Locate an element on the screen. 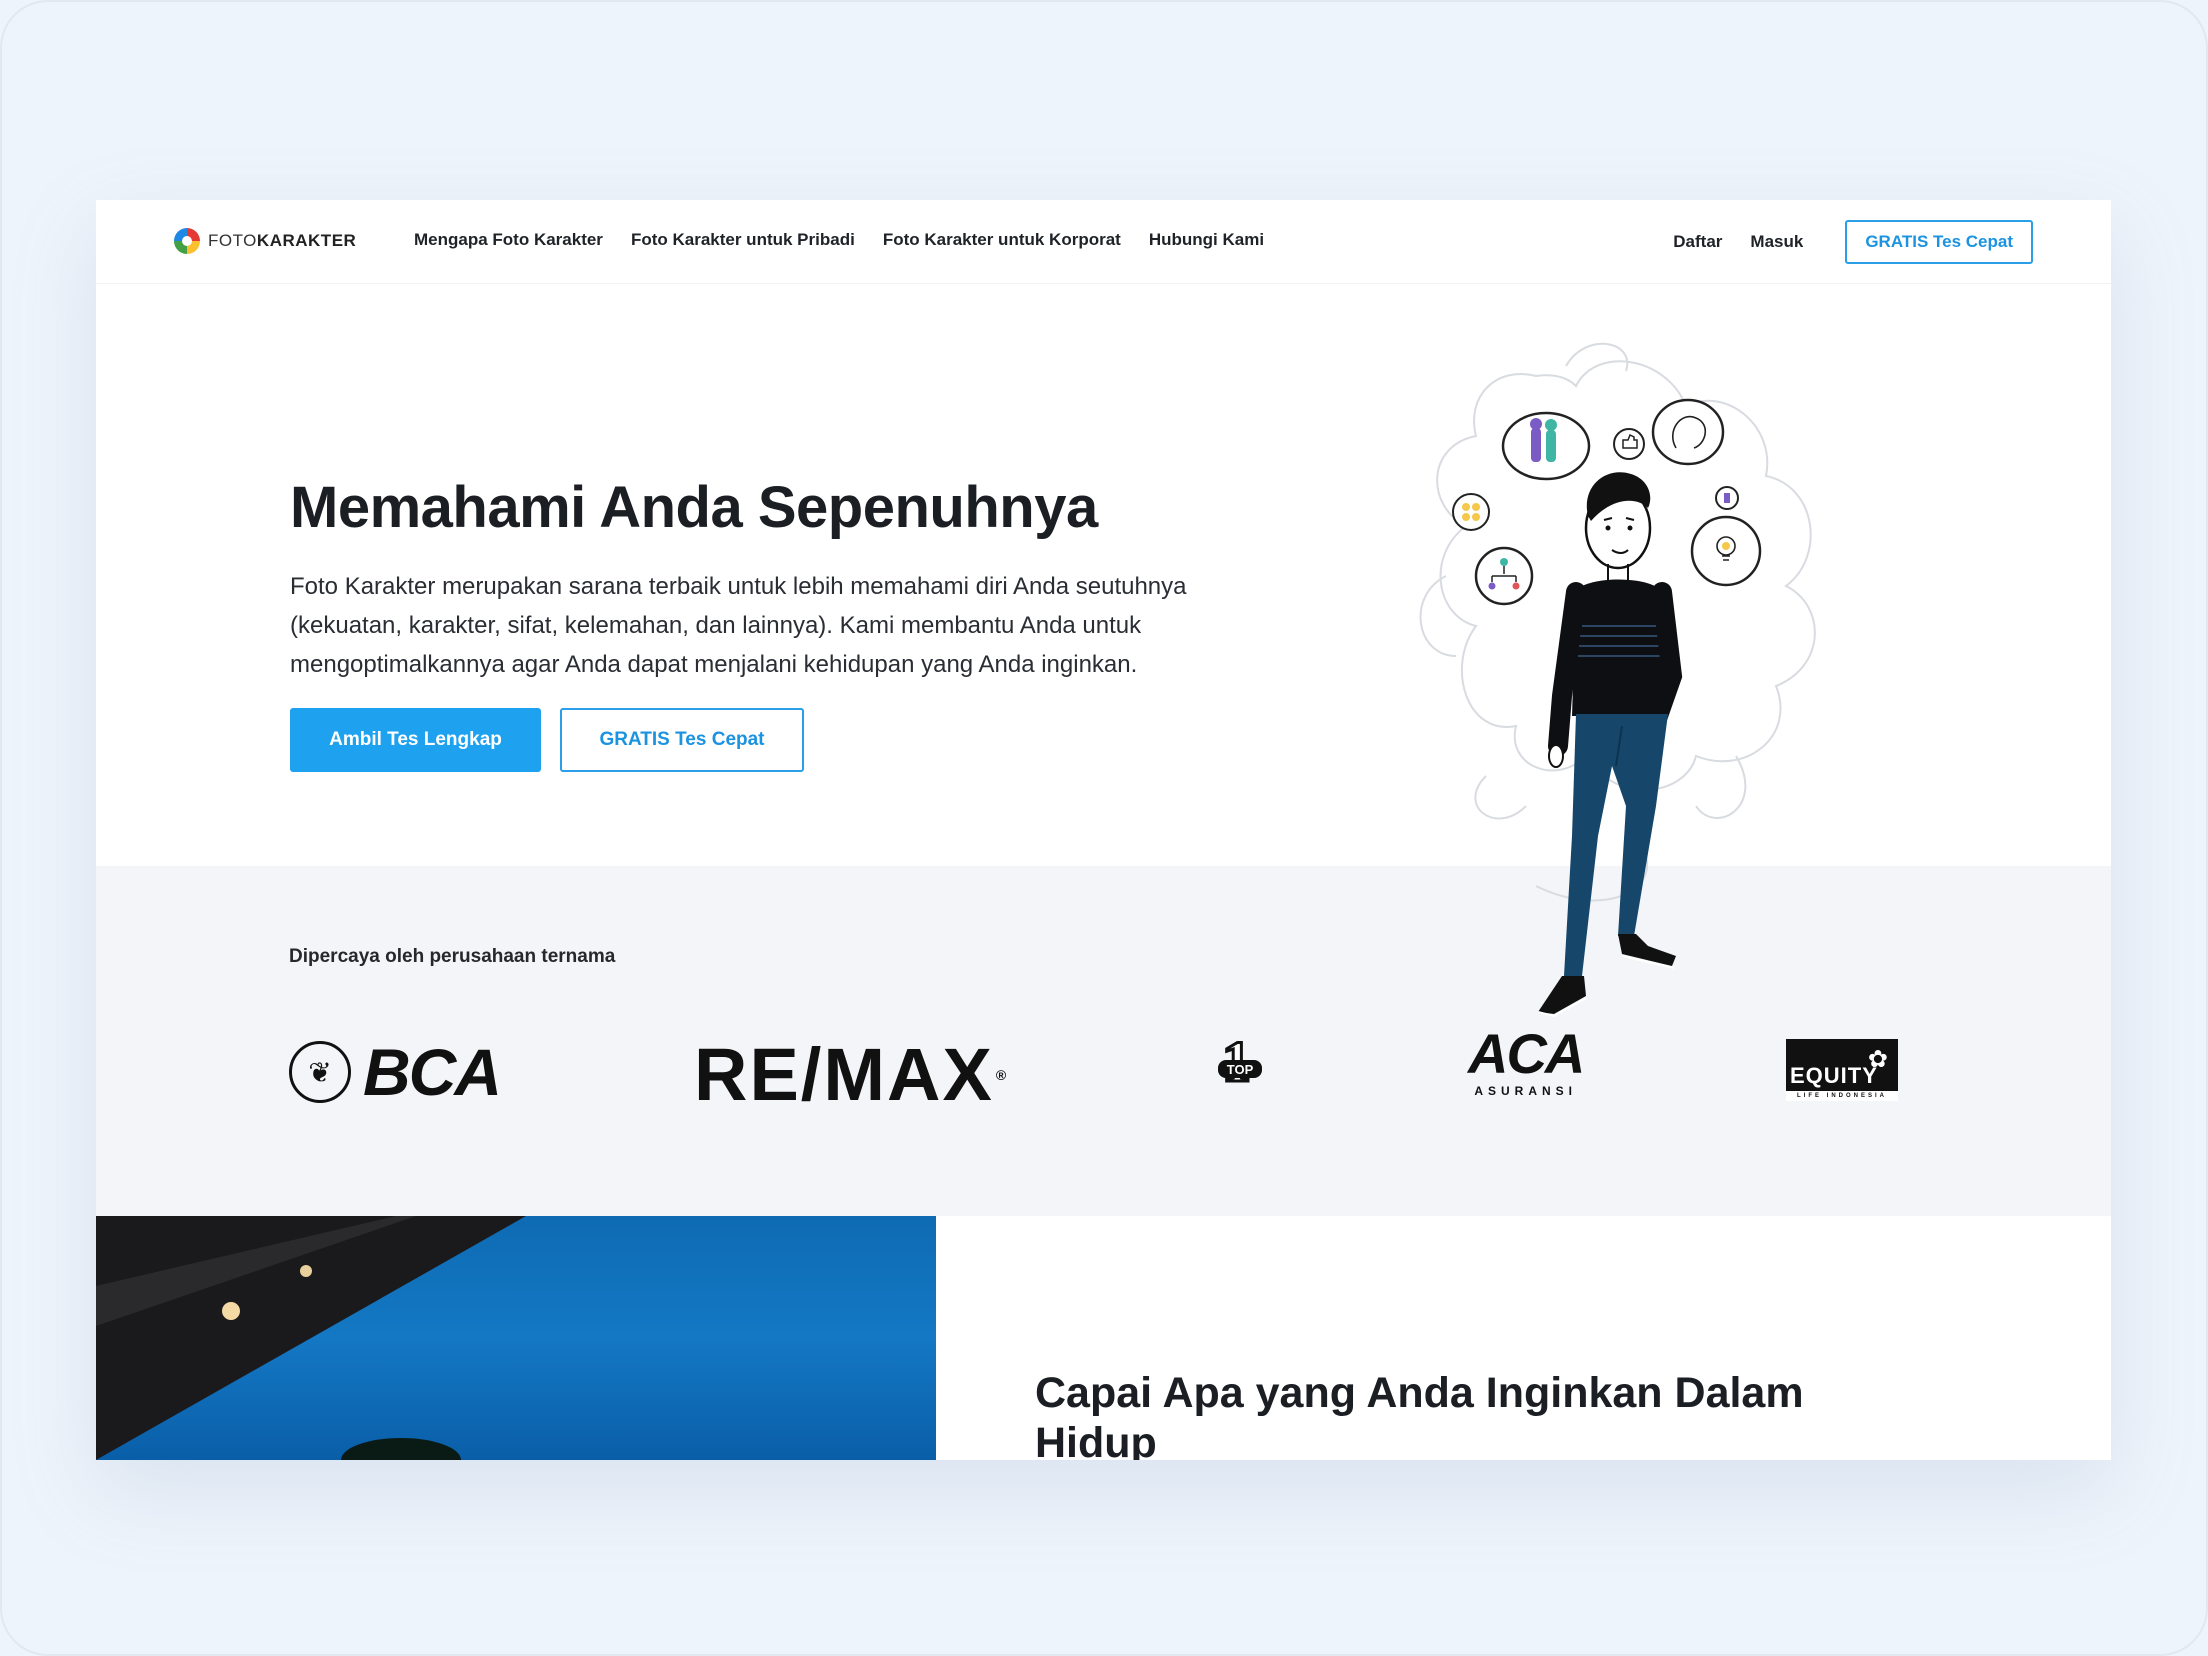 Image resolution: width=2208 pixels, height=1656 pixels. feature-photo is located at coordinates (516, 1338).